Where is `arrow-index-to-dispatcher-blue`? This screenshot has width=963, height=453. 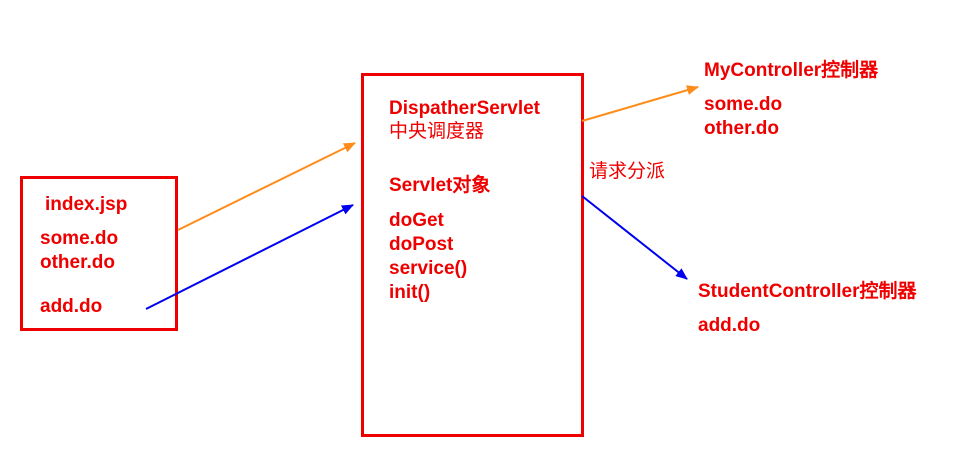
arrow-index-to-dispatcher-blue is located at coordinates (249, 257).